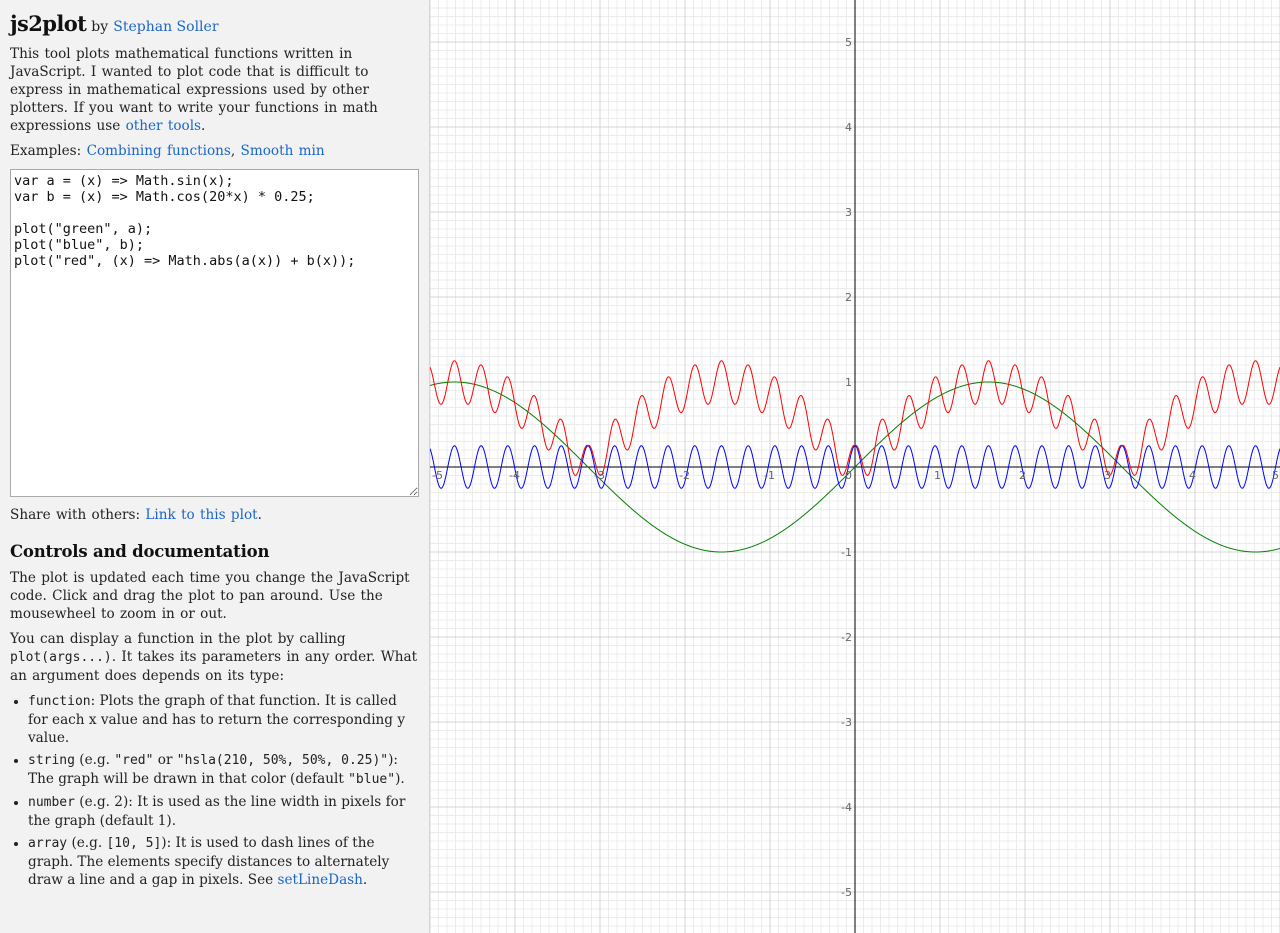  What do you see at coordinates (437, 475) in the screenshot?
I see `x-tick-label: -5` at bounding box center [437, 475].